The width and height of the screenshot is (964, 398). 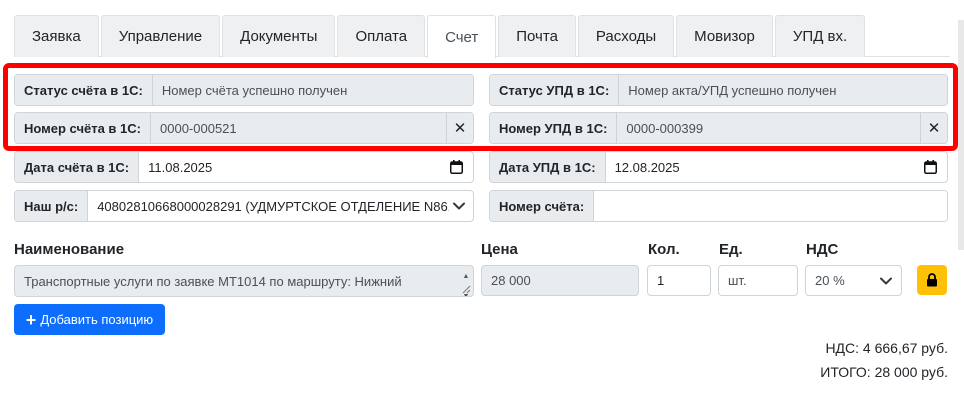 What do you see at coordinates (466, 276) in the screenshot?
I see `scroll-up-icon: ▲` at bounding box center [466, 276].